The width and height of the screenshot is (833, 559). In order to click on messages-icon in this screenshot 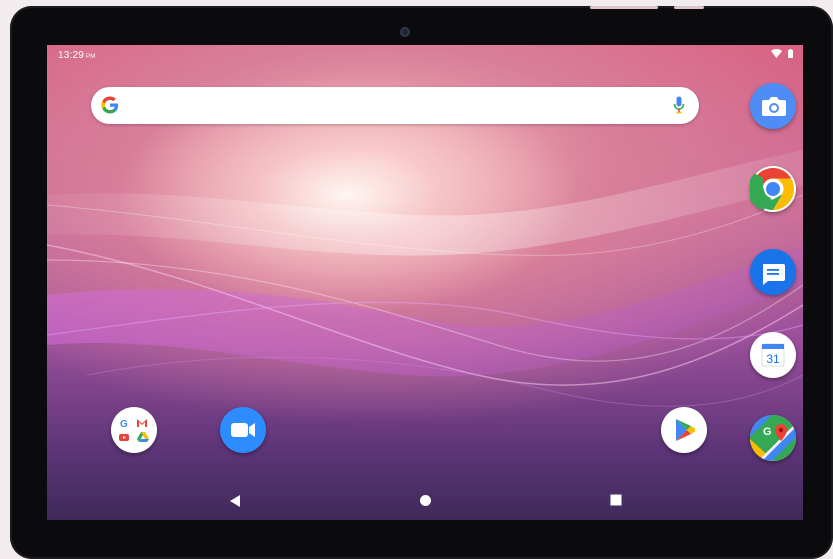, I will do `click(774, 274)`.